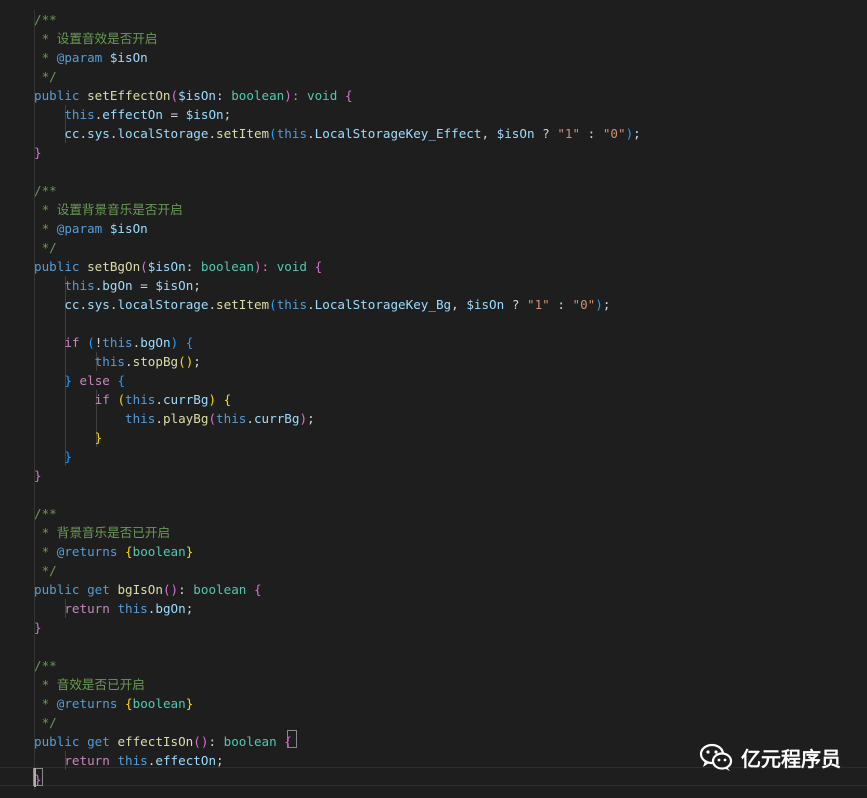 The image size is (867, 798). Describe the element at coordinates (96, 38) in the screenshot. I see `code-line: * 设置音效是否开启` at that location.